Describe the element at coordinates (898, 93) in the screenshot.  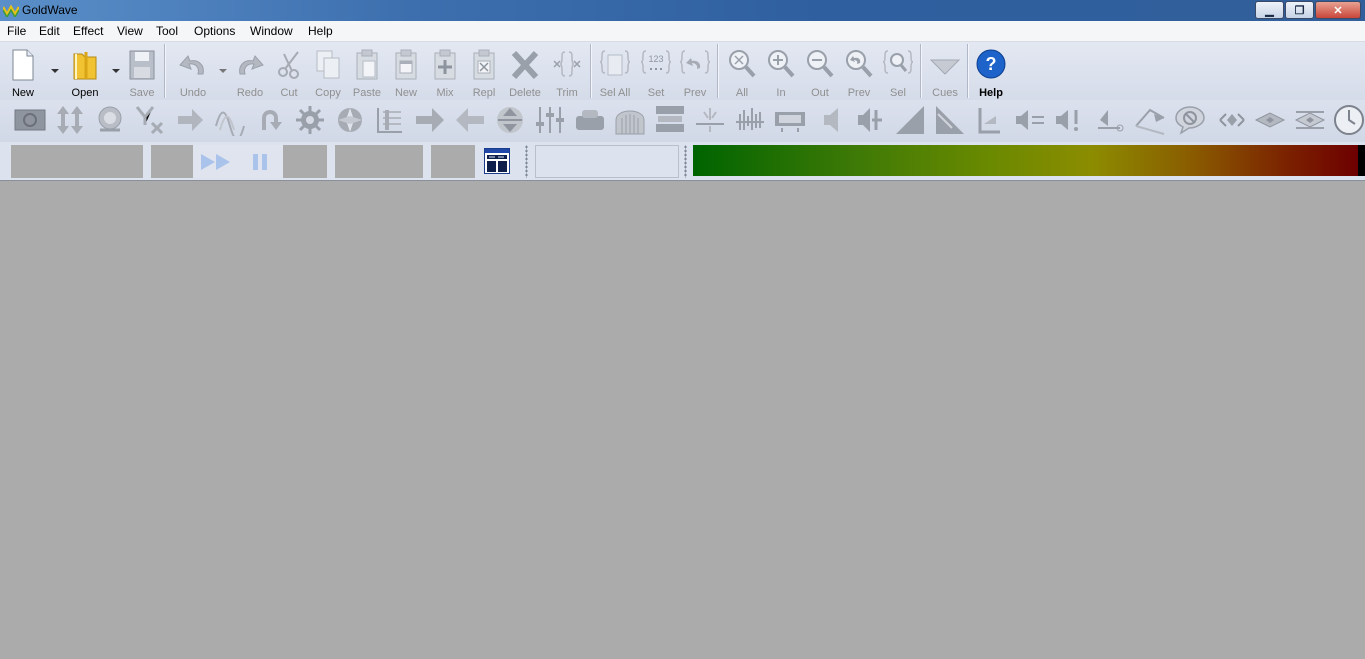
I see `zoom-selection-label: Sel` at that location.